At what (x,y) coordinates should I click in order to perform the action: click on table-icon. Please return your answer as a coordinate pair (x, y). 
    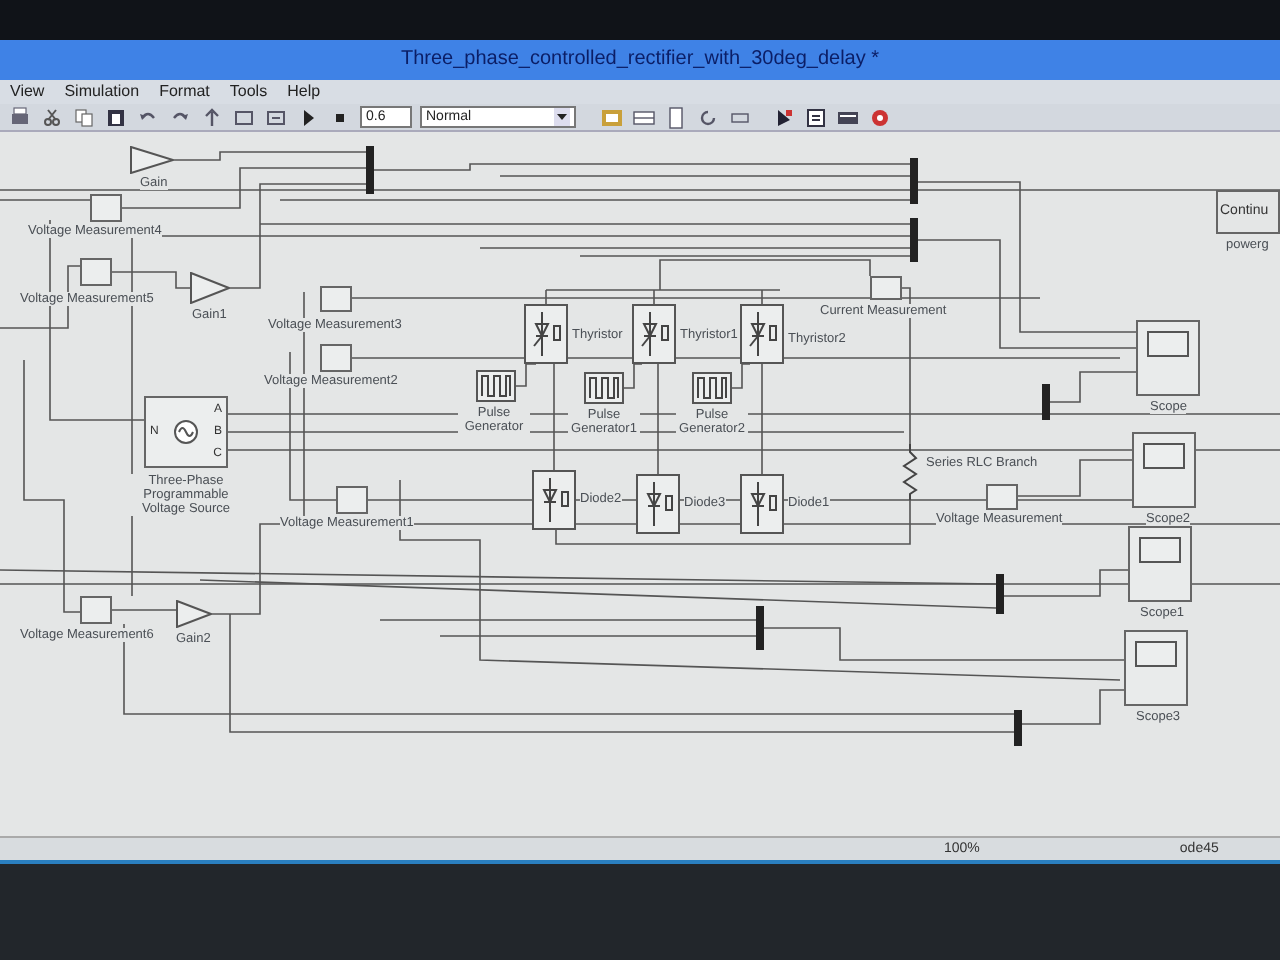
    Looking at the image, I should click on (644, 117).